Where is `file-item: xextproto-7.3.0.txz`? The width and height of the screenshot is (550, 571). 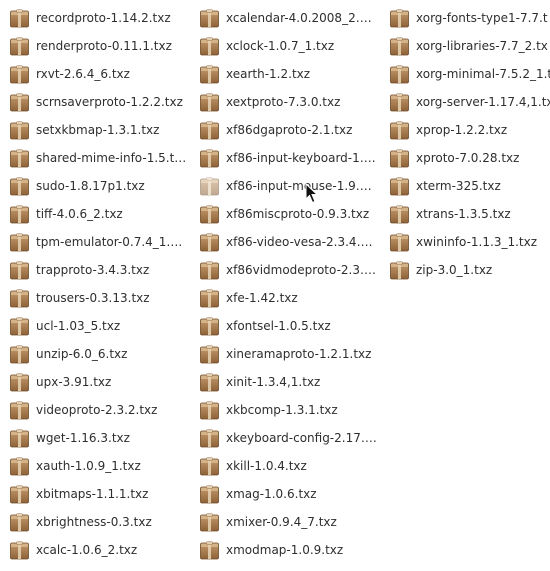 file-item: xextproto-7.3.0.txz is located at coordinates (290, 102).